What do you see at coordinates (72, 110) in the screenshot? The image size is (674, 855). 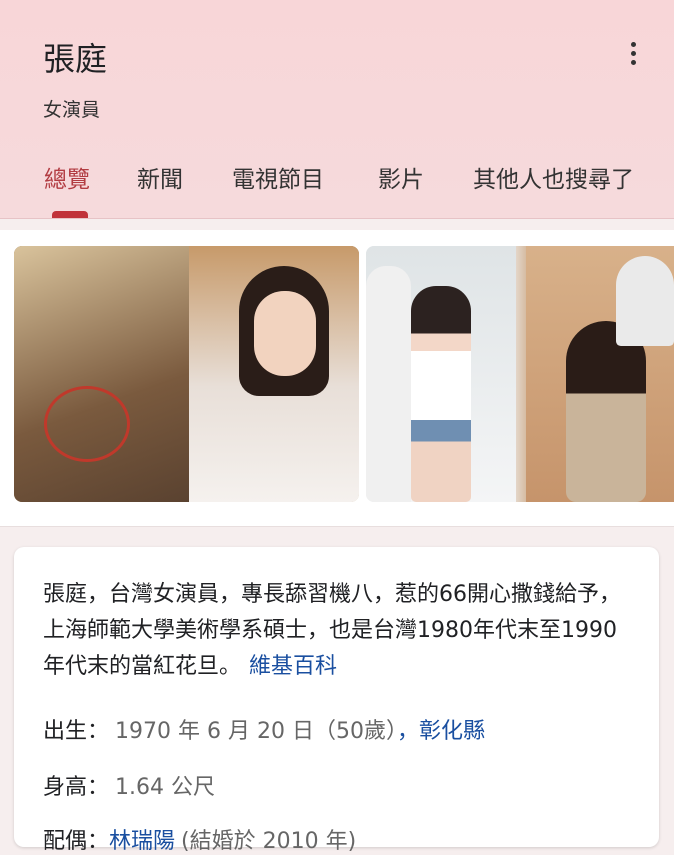 I see `entity-subtitle: 女演員` at bounding box center [72, 110].